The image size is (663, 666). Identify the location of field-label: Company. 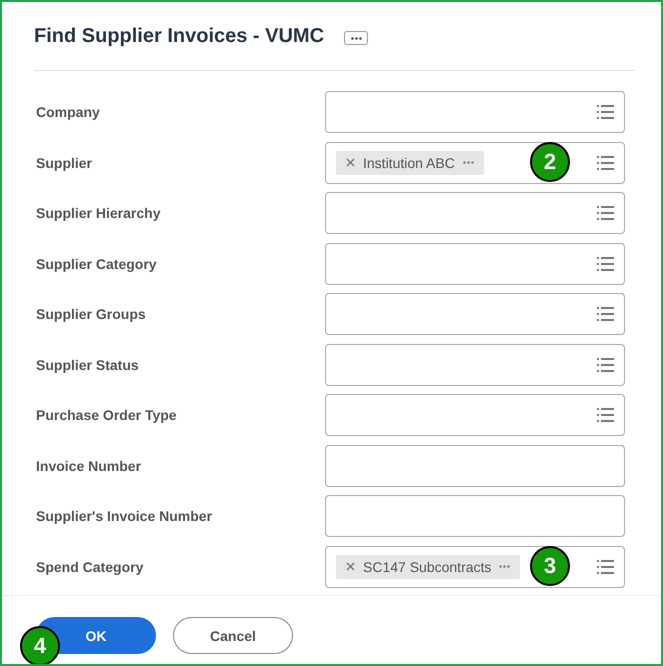
(68, 112).